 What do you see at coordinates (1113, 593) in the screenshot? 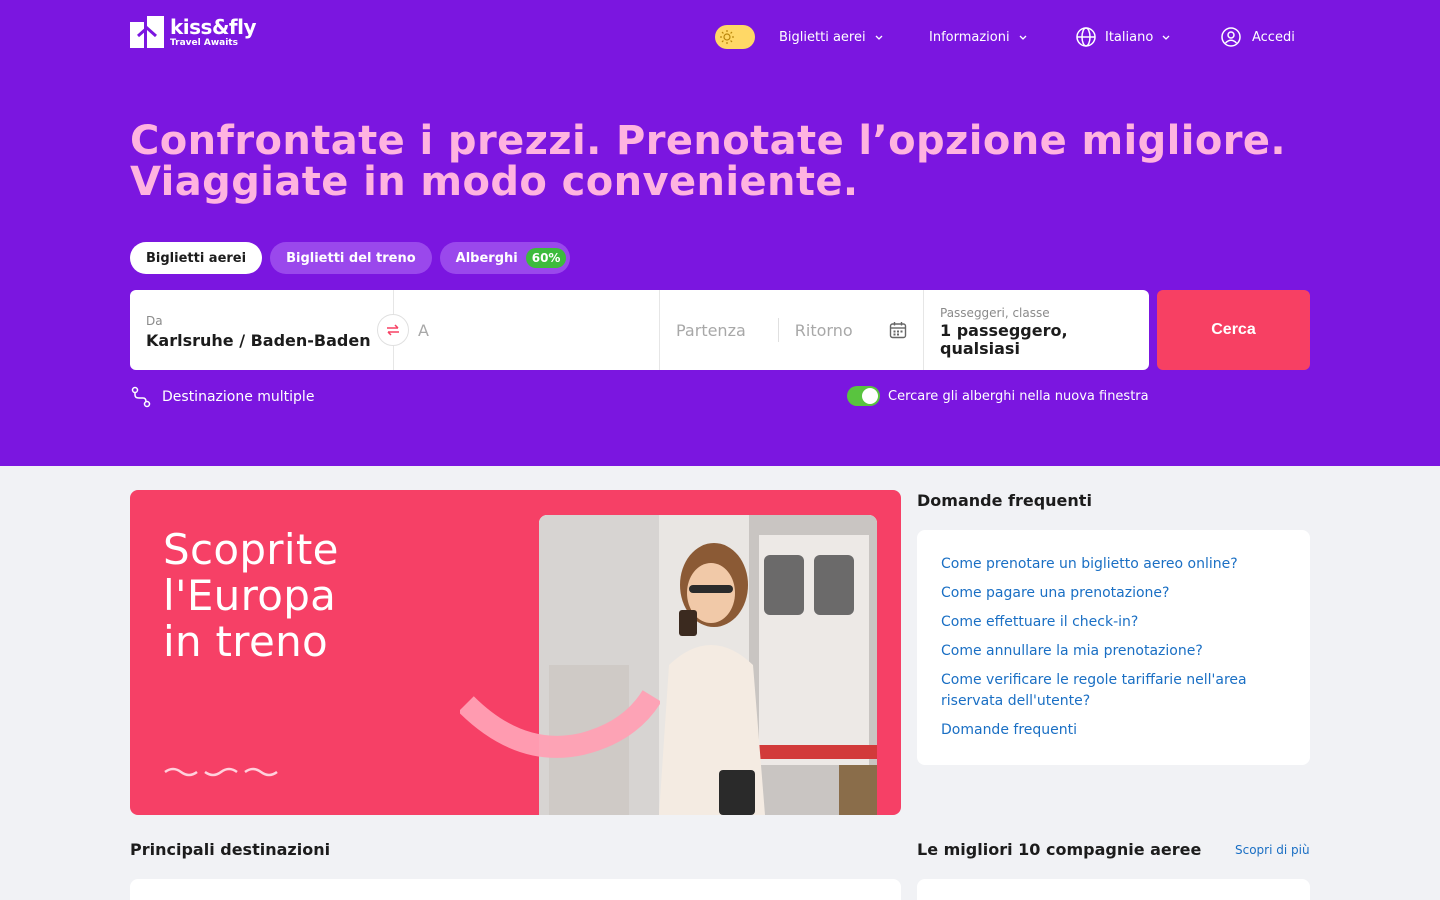
I see `faq-link: Come pagare una prenotazione?` at bounding box center [1113, 593].